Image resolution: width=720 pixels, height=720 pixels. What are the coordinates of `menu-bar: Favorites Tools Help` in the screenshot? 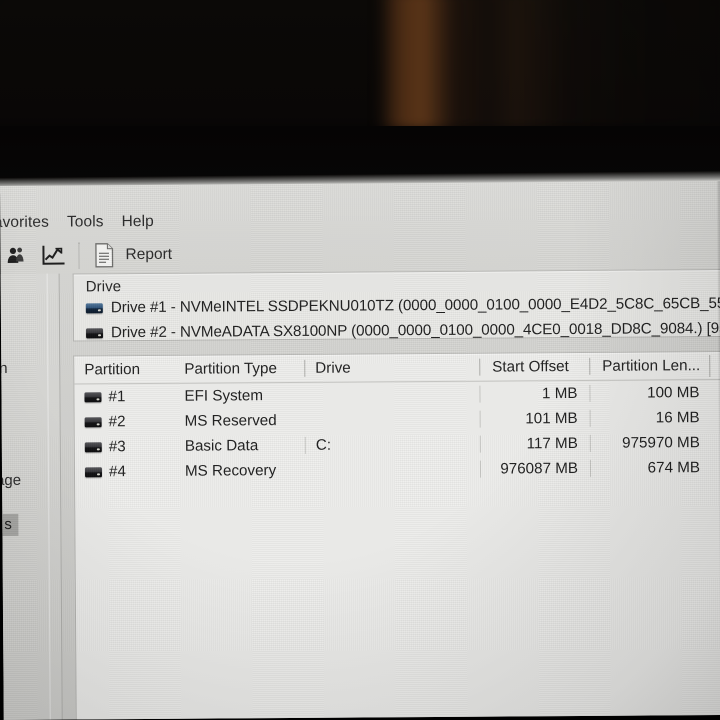 It's located at (360, 220).